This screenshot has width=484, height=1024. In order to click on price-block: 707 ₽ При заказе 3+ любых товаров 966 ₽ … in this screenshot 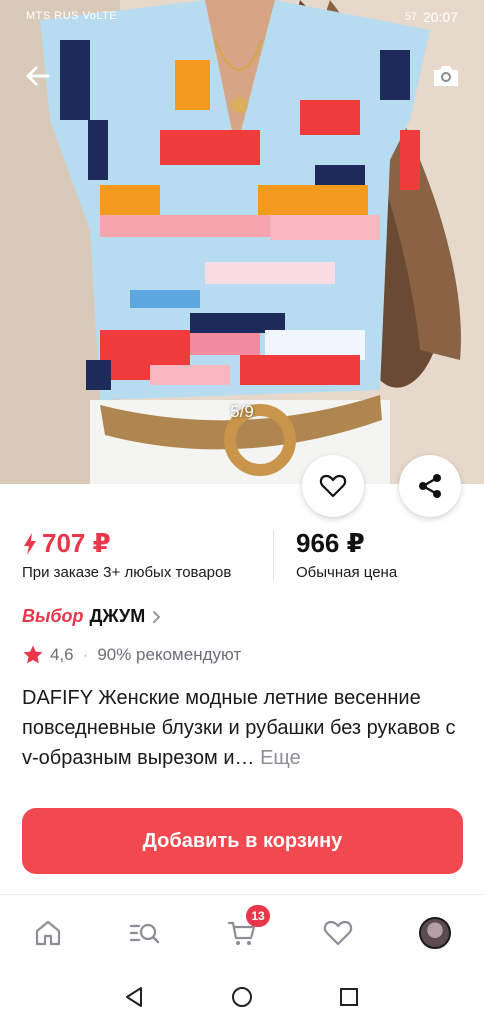, I will do `click(242, 554)`.